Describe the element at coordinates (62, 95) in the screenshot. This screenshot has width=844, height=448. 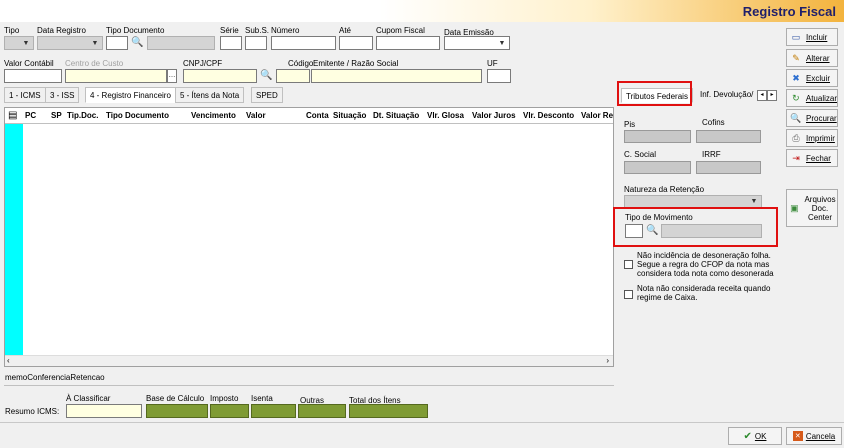
I see `tab-iss: 3 - ISS` at that location.